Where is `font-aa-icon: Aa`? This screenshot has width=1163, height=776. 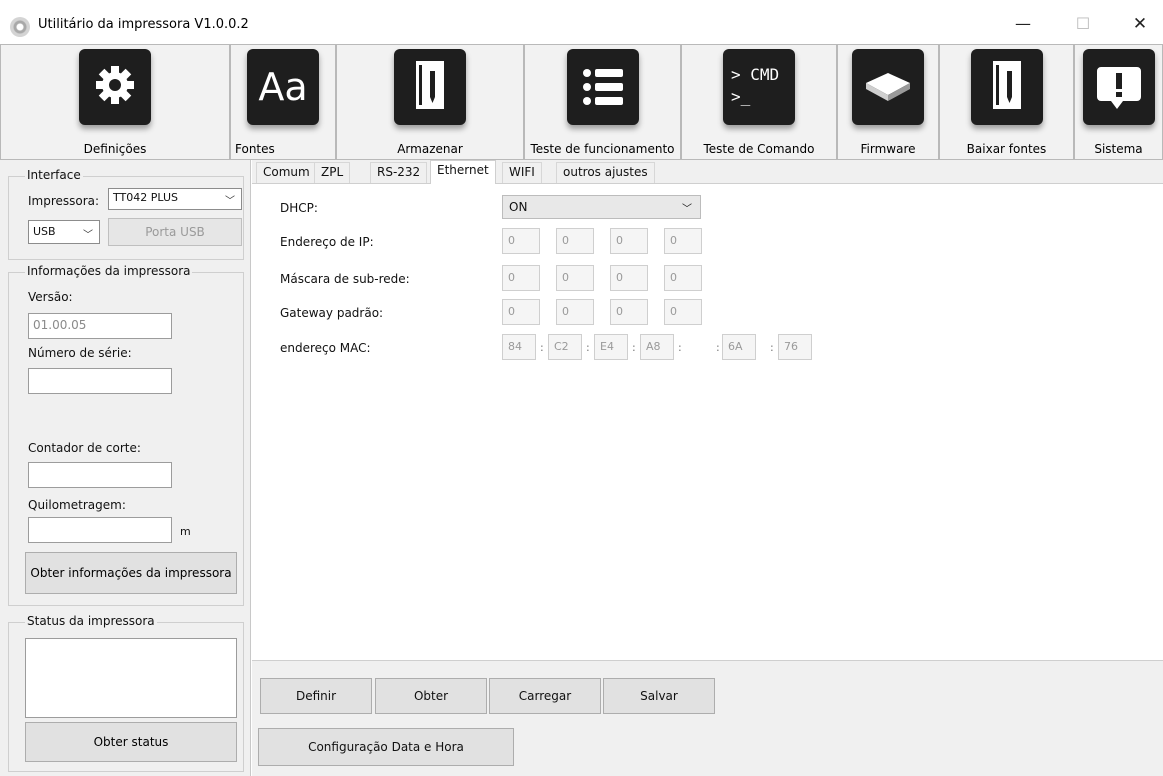 font-aa-icon: Aa is located at coordinates (283, 87).